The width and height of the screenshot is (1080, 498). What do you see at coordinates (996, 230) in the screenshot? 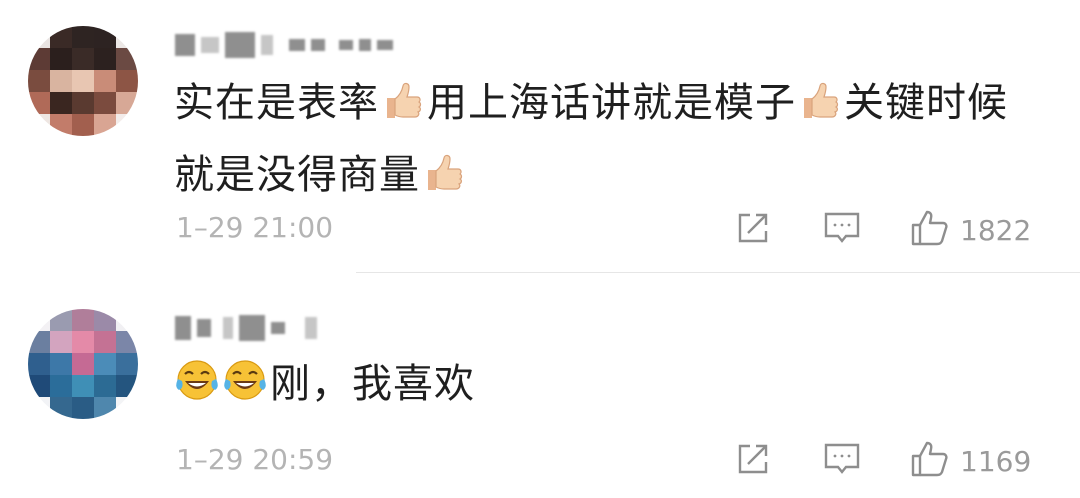
I see `like-count: 1822` at bounding box center [996, 230].